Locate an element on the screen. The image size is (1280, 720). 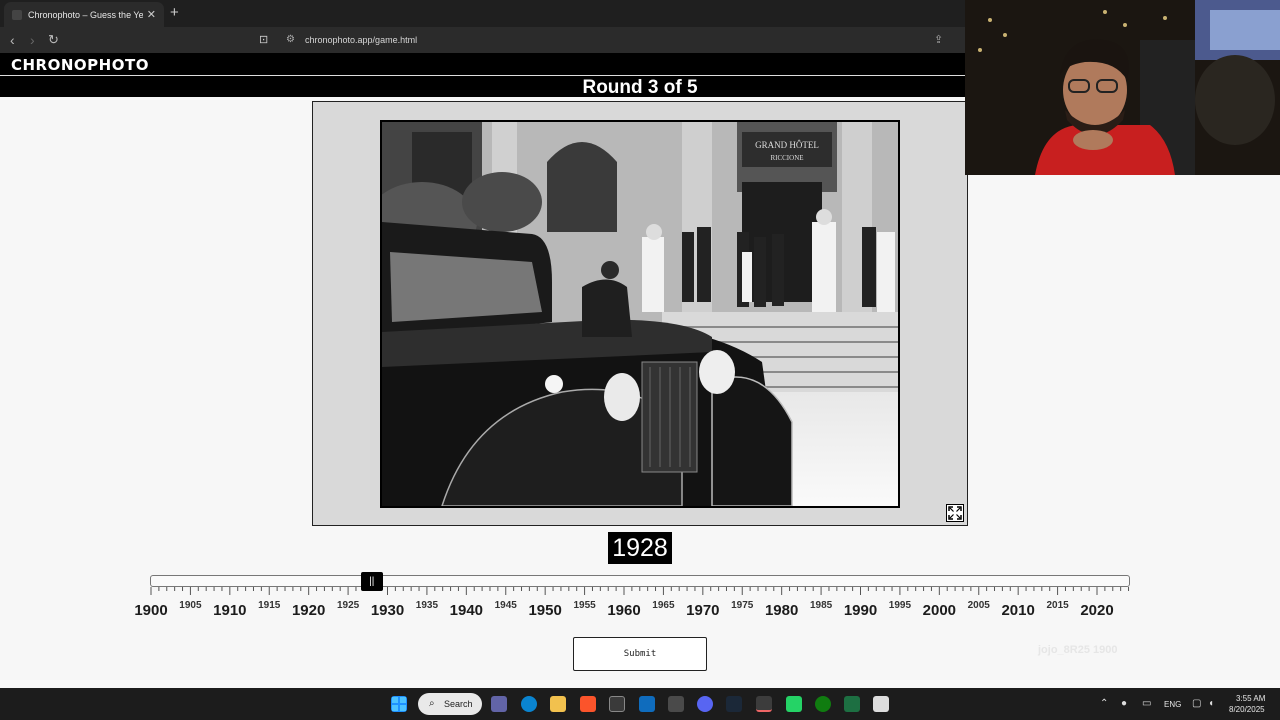
slider-minor-label: 1905 is located at coordinates (190, 605).